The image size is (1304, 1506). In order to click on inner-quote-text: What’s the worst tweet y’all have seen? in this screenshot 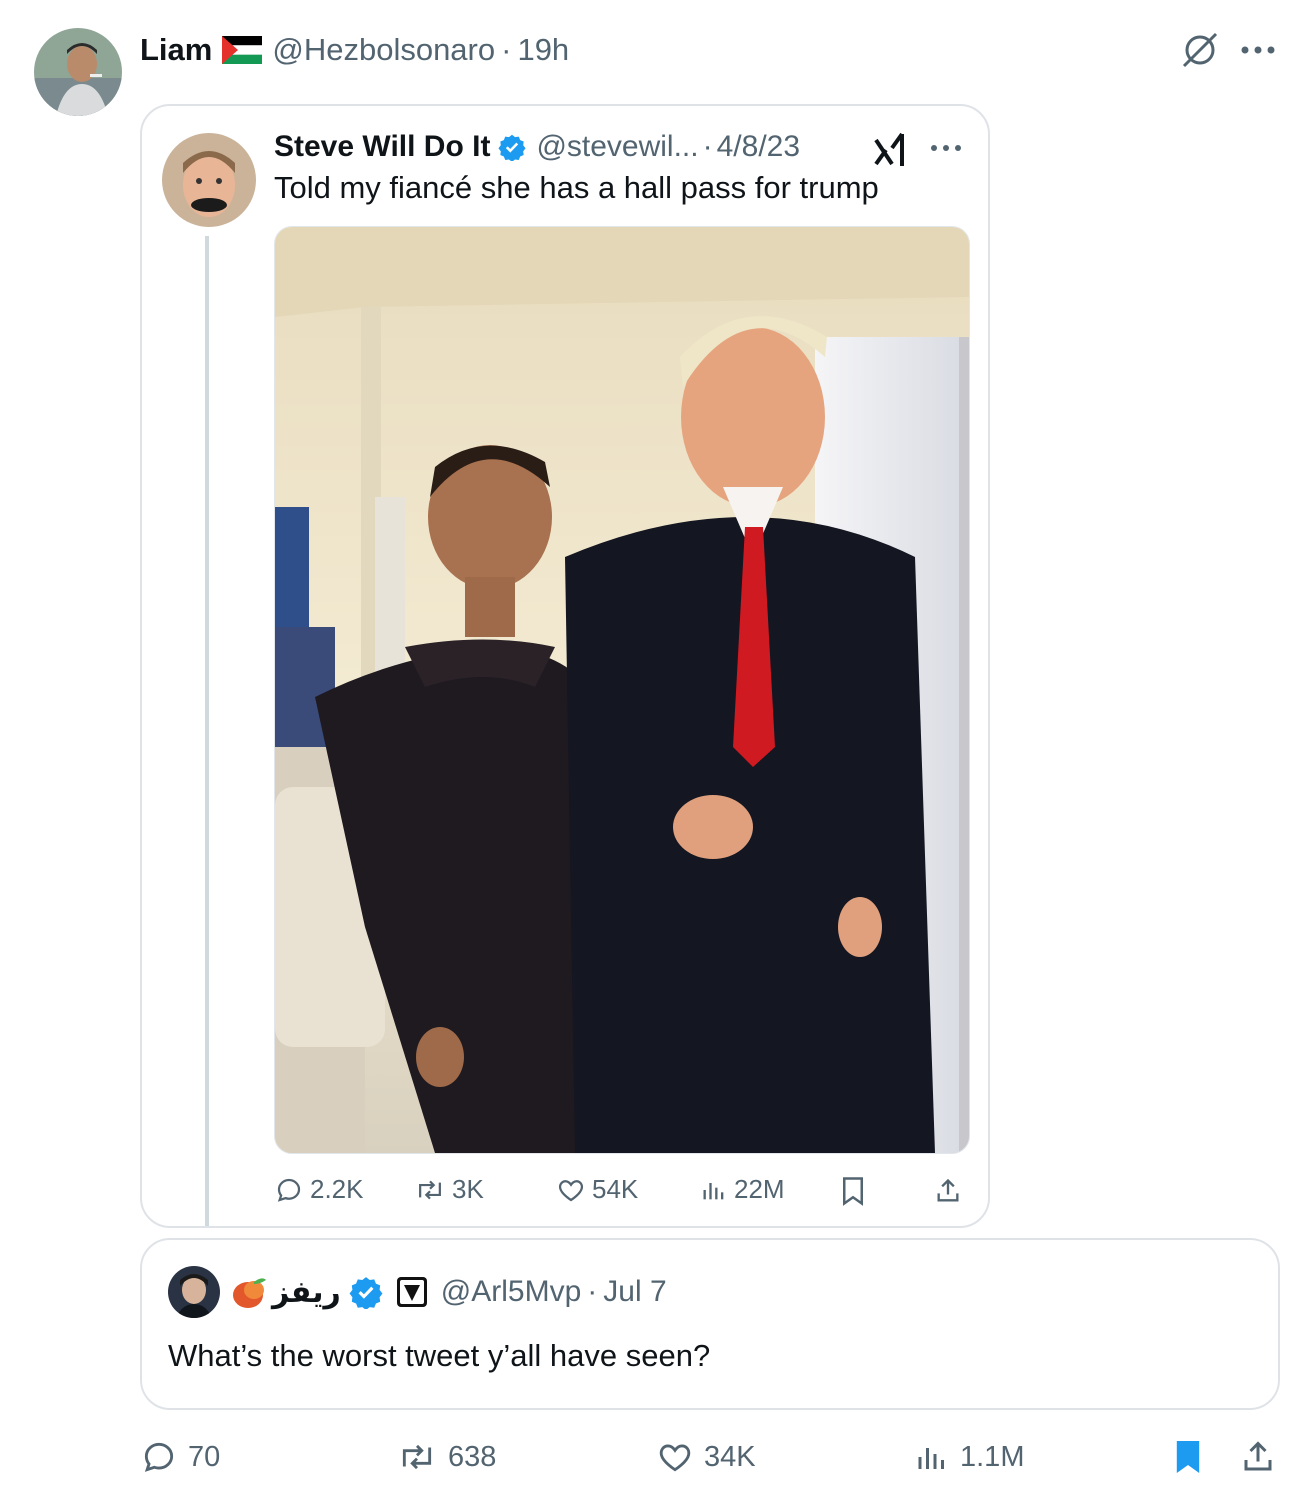, I will do `click(439, 1355)`.